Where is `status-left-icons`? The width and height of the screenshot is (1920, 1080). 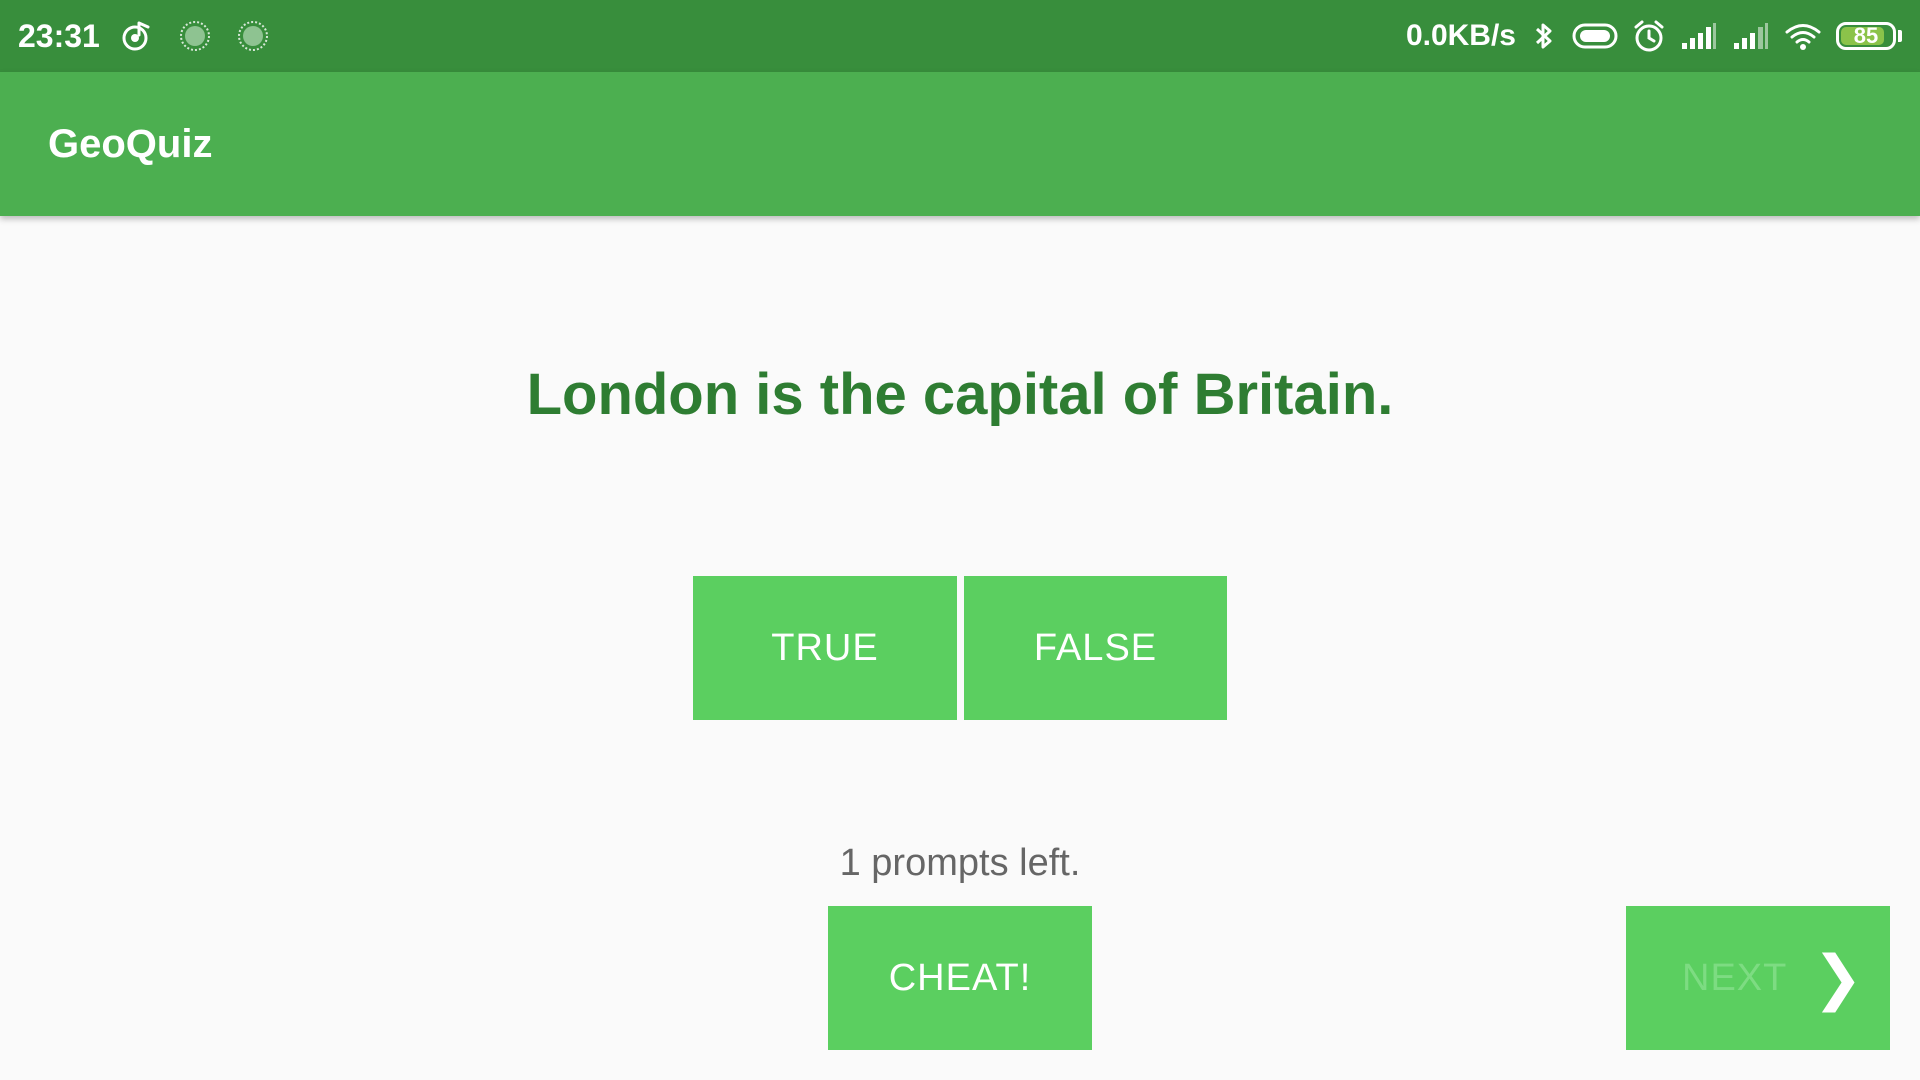
status-left-icons is located at coordinates (195, 36).